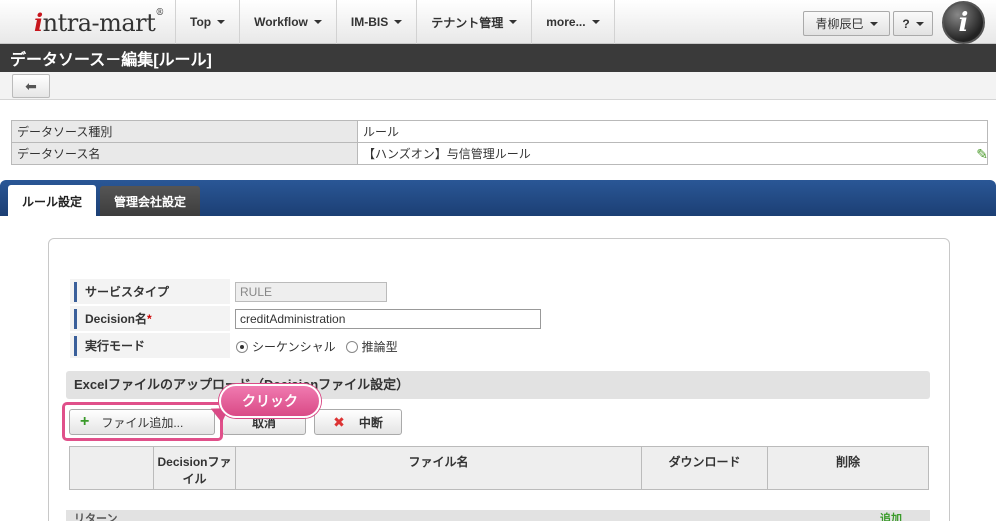  Describe the element at coordinates (311, 292) in the screenshot. I see `service-type-field: RULE` at that location.